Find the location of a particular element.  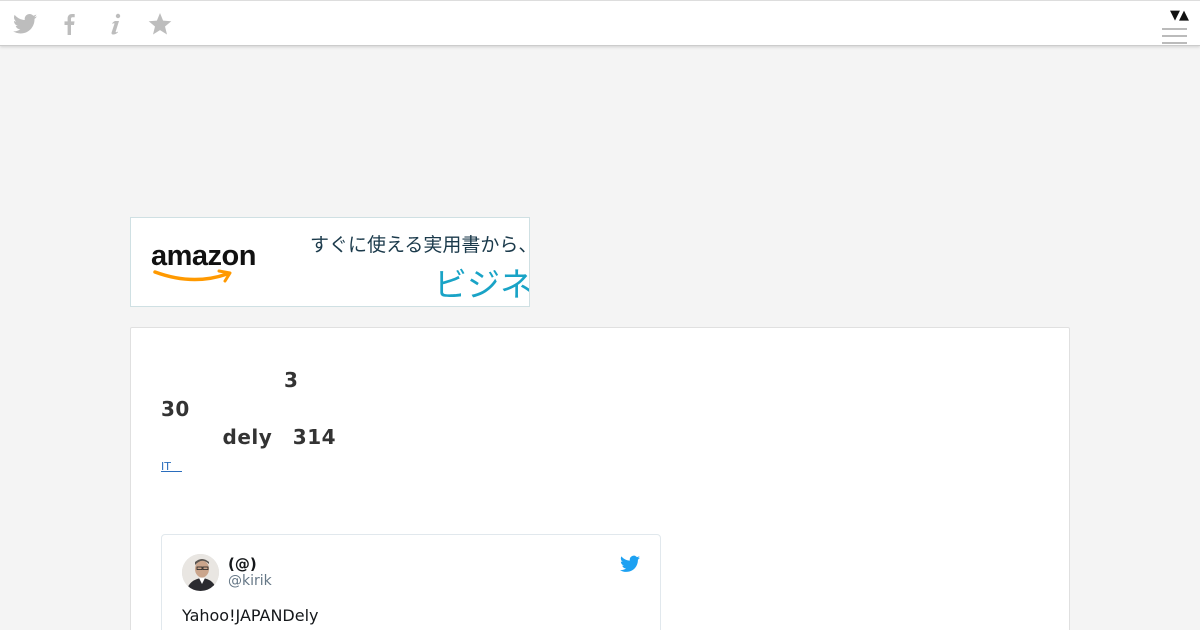

amazon-smile-icon is located at coordinates (192, 276).